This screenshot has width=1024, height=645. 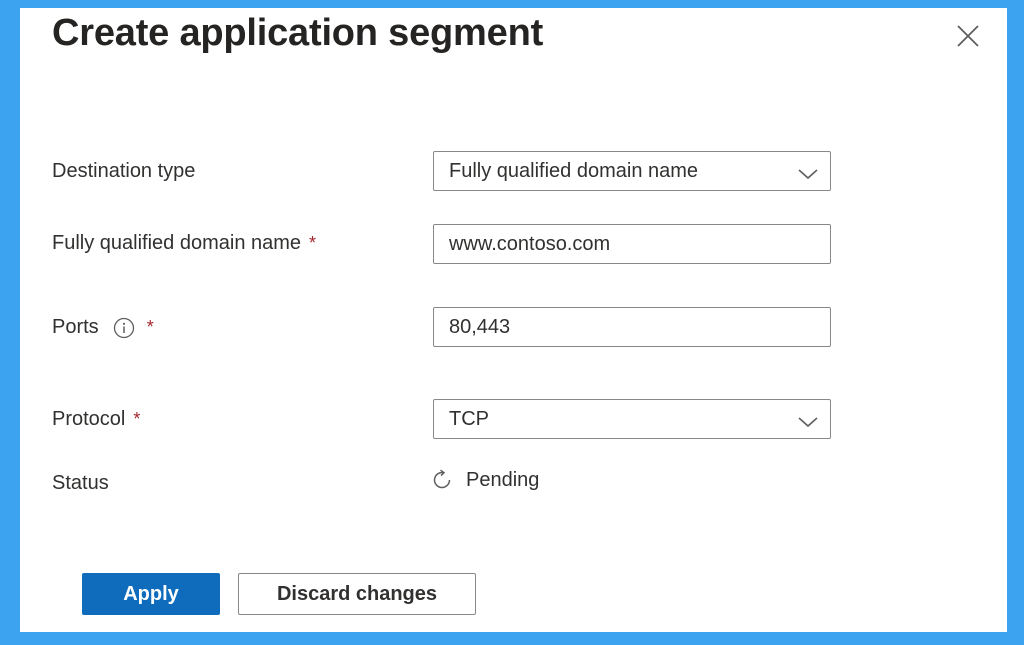 I want to click on status-label: Status, so click(x=80, y=483).